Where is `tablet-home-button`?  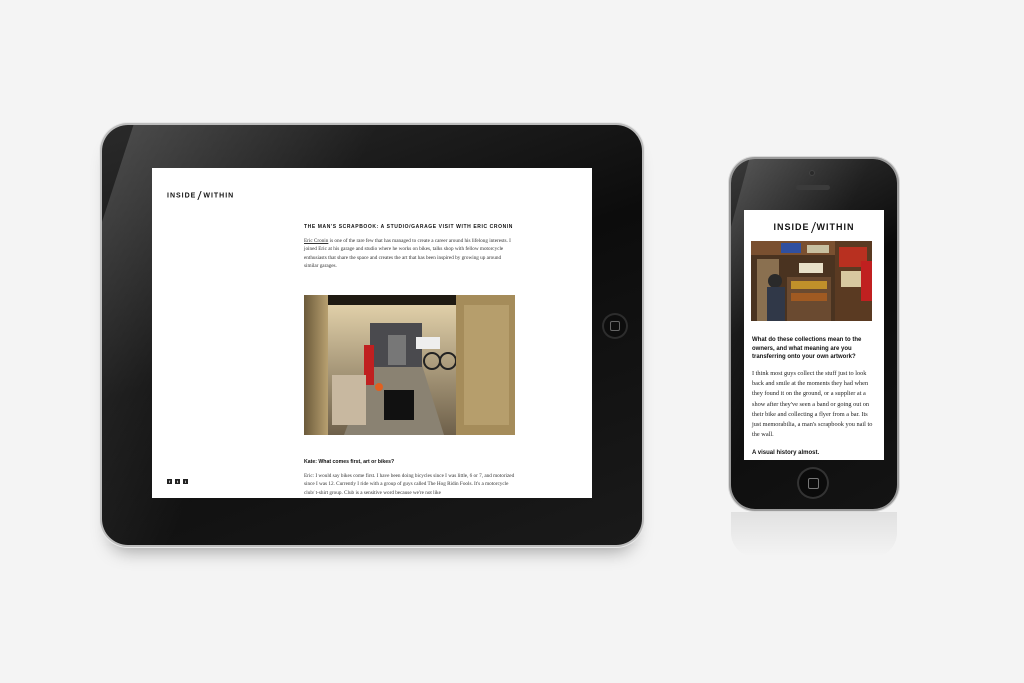
tablet-home-button is located at coordinates (615, 326).